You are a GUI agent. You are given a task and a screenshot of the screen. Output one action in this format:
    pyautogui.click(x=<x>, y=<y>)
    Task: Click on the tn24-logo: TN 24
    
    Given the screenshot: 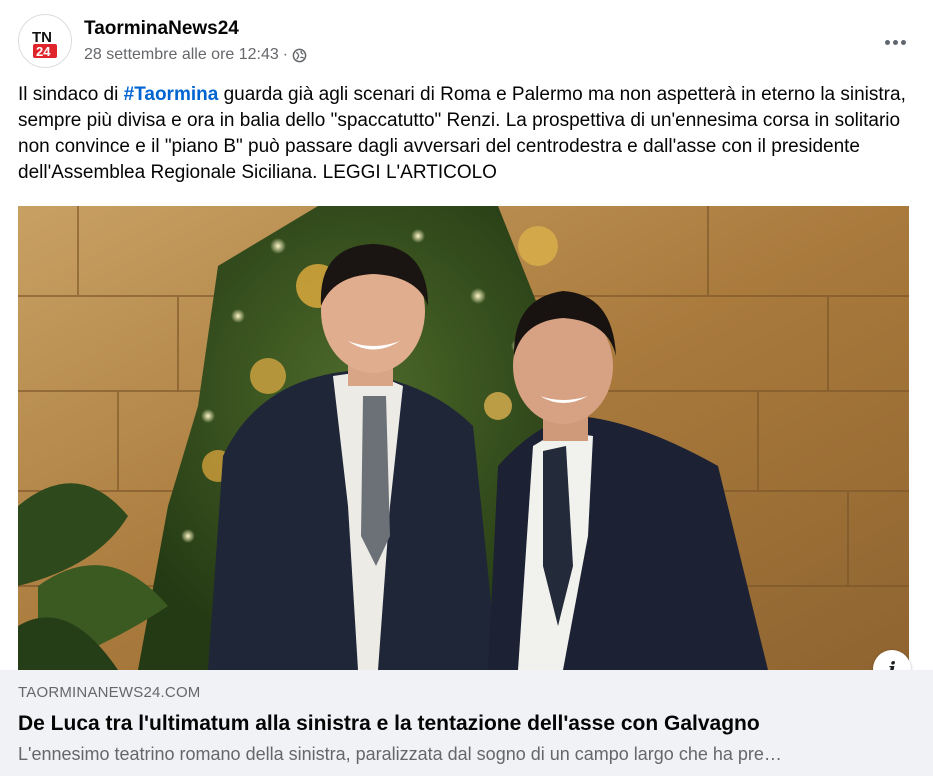 What is the action you would take?
    pyautogui.click(x=44, y=44)
    